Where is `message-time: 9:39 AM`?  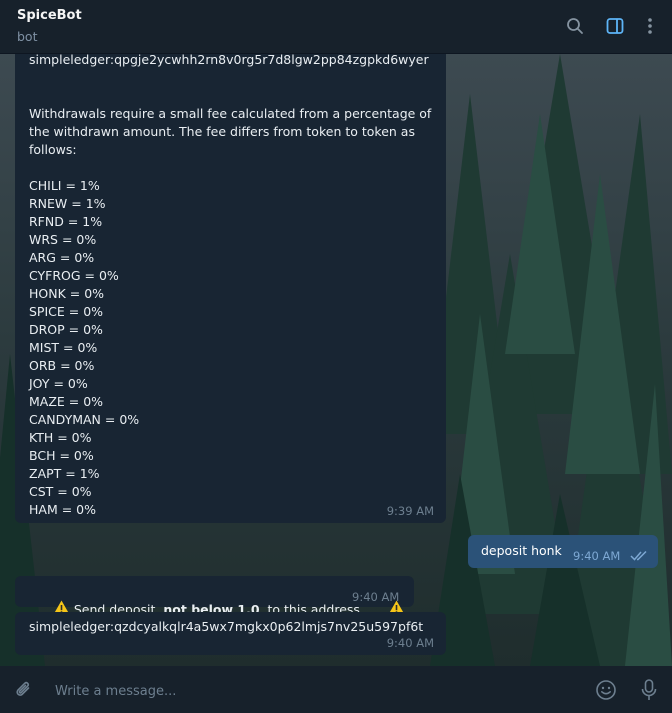 message-time: 9:39 AM is located at coordinates (410, 511).